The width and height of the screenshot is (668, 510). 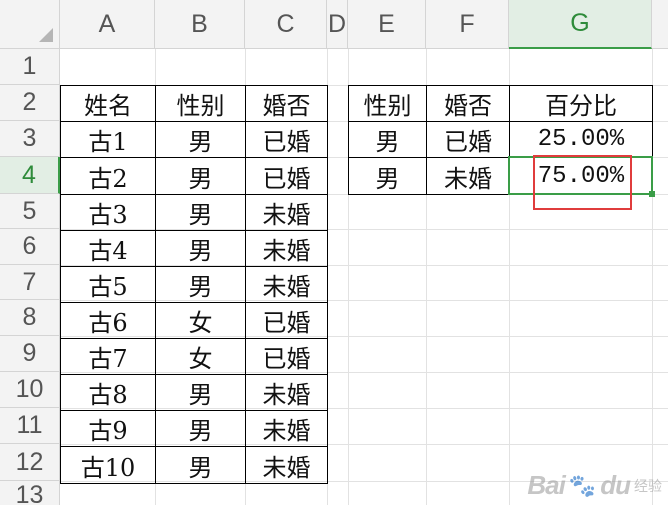 What do you see at coordinates (546, 485) in the screenshot?
I see `watermark-brand: Bai` at bounding box center [546, 485].